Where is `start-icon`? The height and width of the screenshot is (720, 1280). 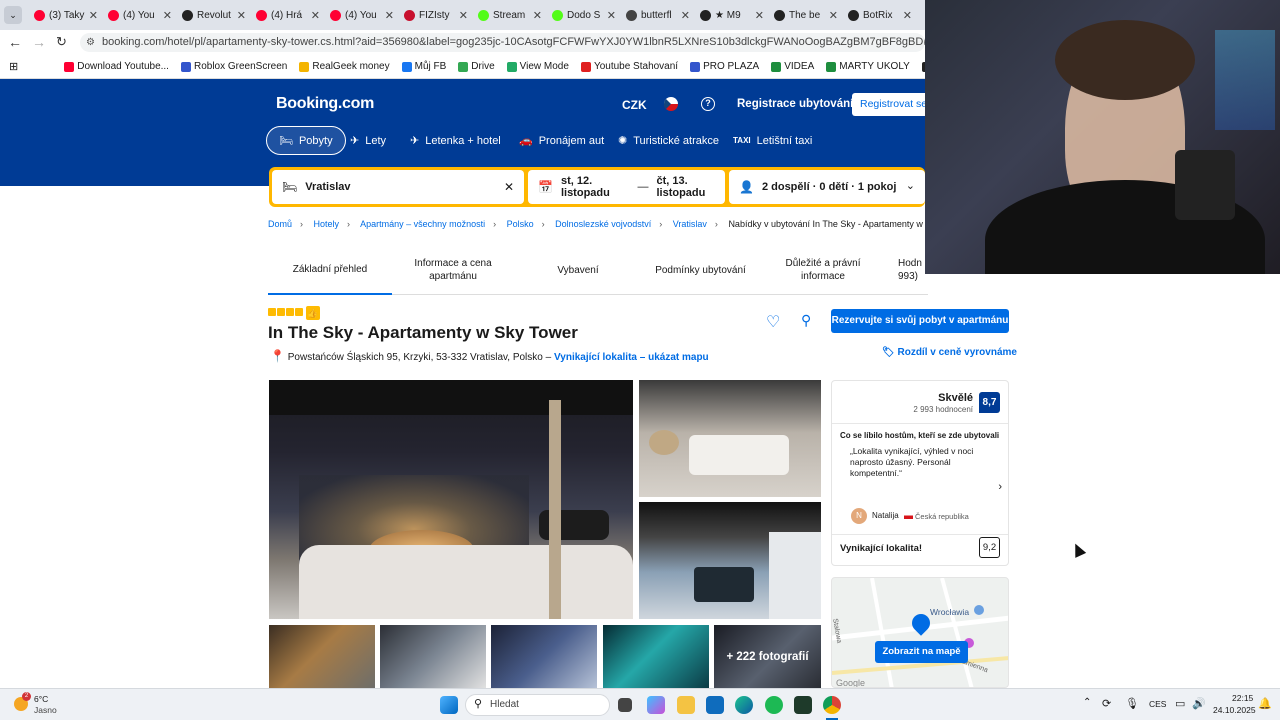 start-icon is located at coordinates (449, 705).